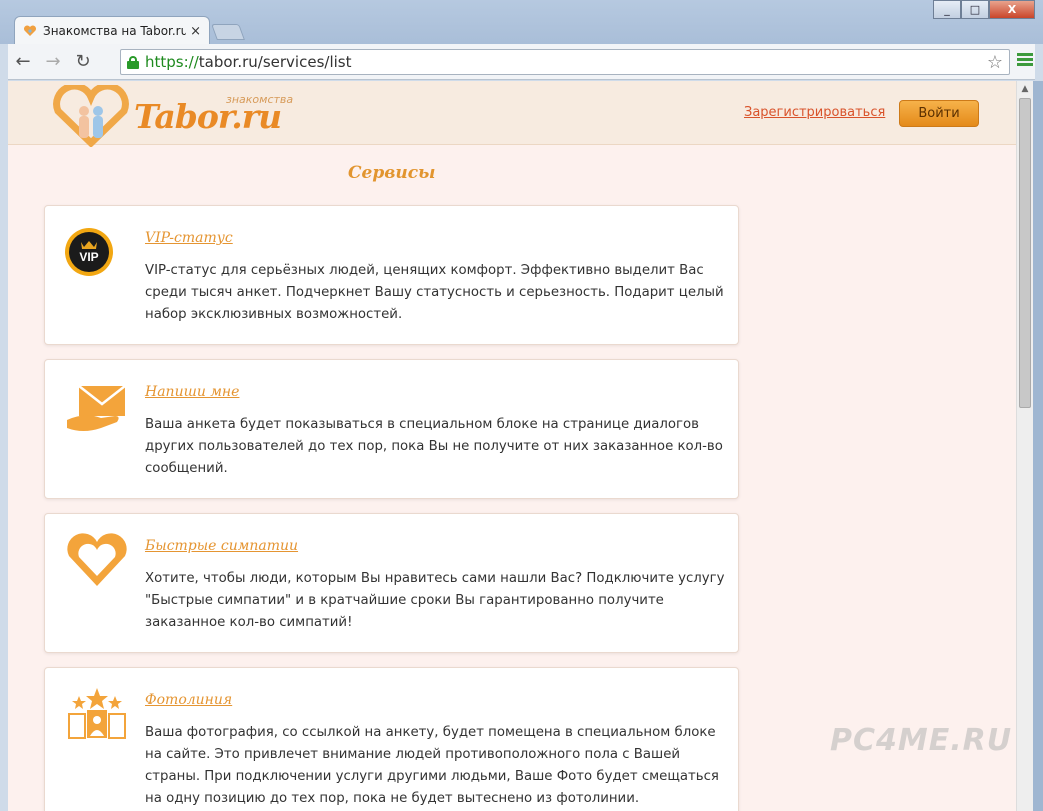  I want to click on page-title: Сервисы, so click(392, 173).